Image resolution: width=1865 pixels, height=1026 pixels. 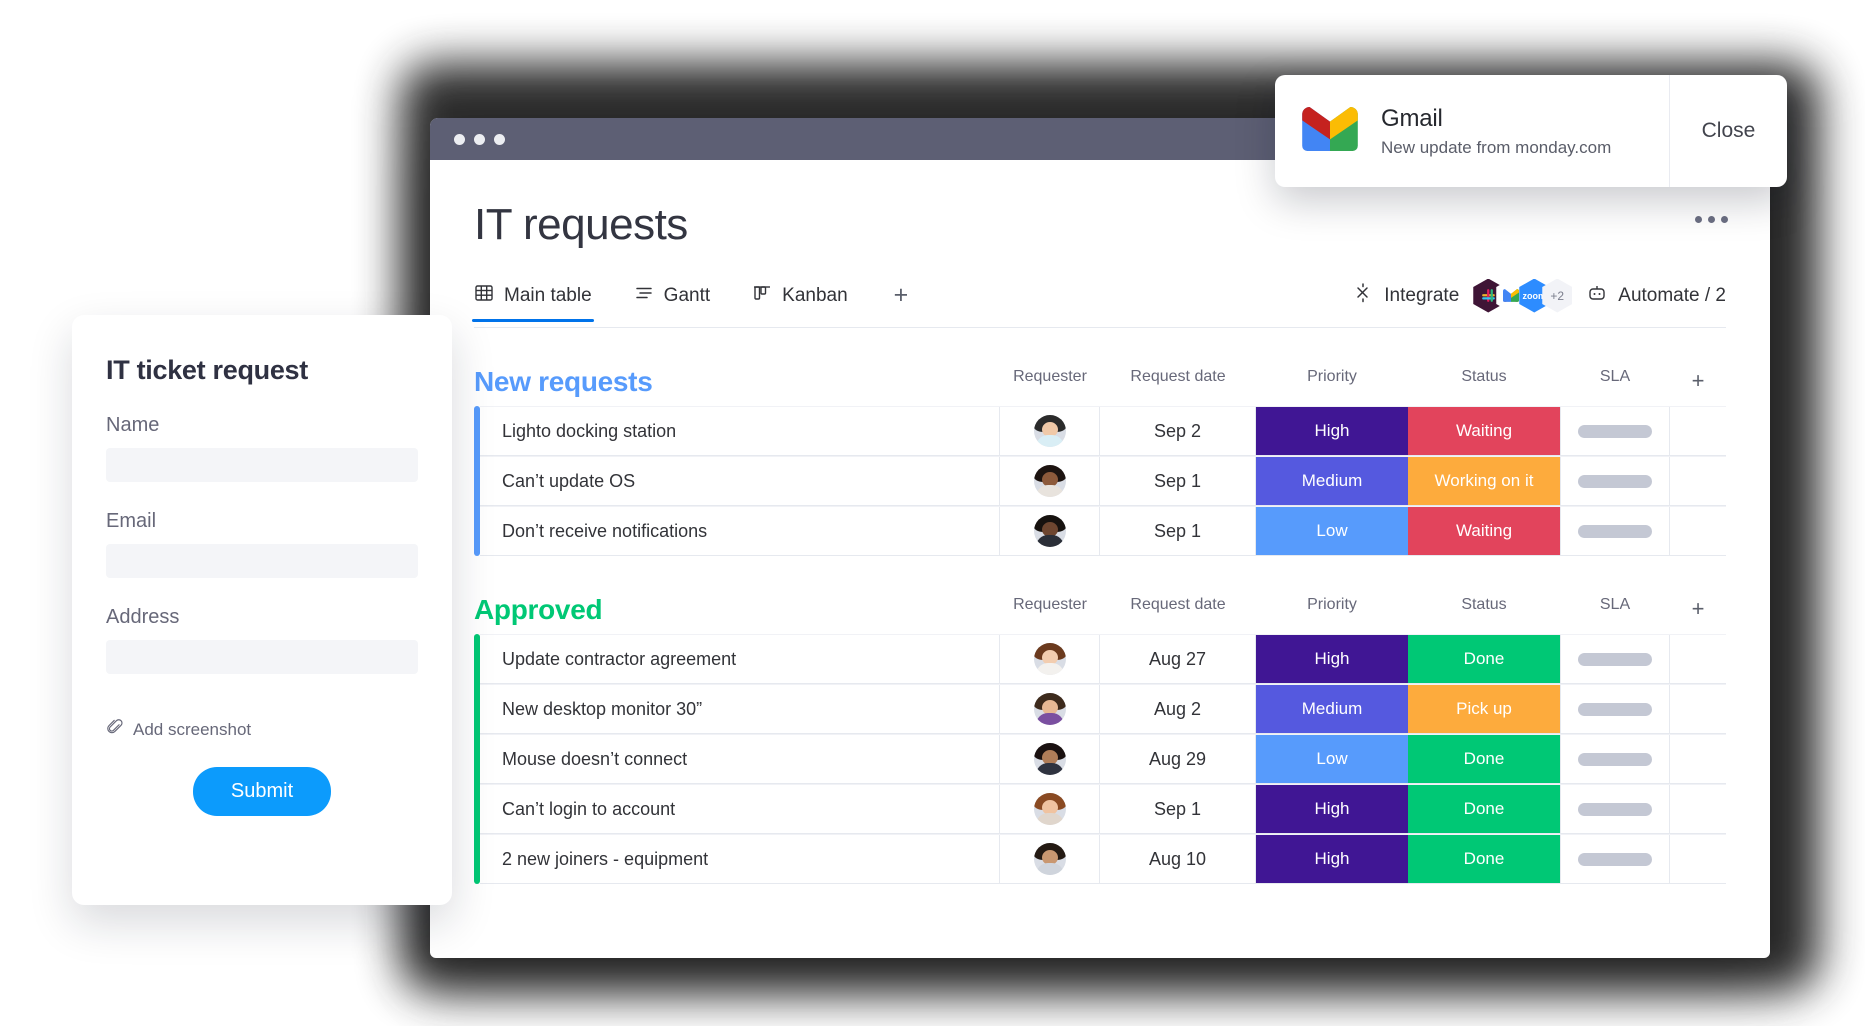 I want to click on plug-icon, so click(x=1363, y=296).